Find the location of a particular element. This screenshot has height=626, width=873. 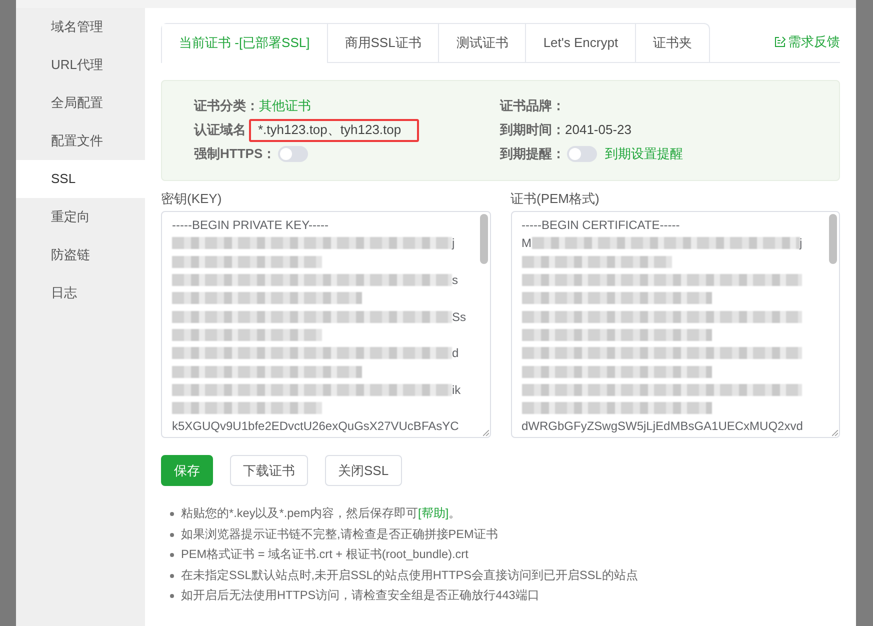

code-line: -----BEGIN CERTIFICATE----- is located at coordinates (601, 225).